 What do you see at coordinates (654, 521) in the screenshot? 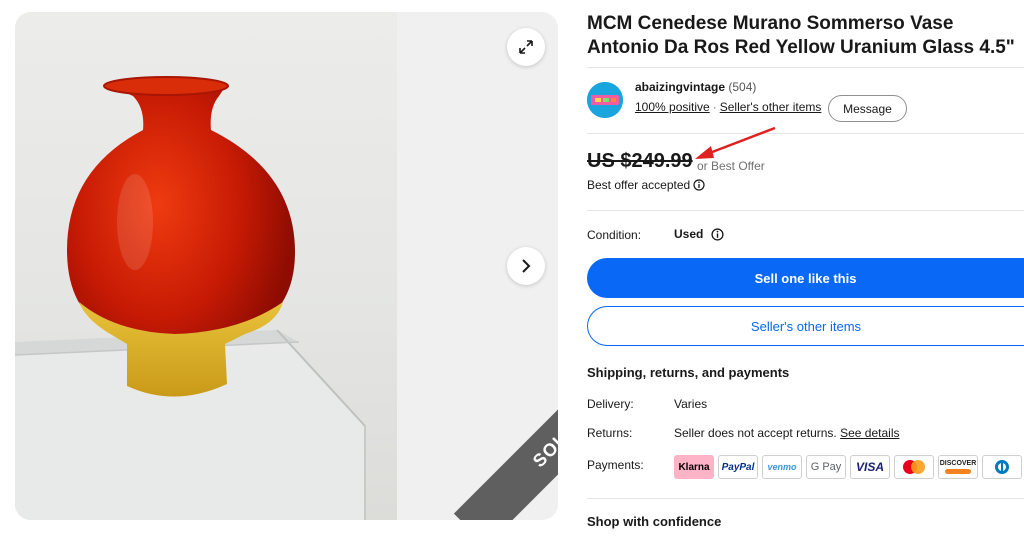
I see `confidence-heading: Shop with confidence` at bounding box center [654, 521].